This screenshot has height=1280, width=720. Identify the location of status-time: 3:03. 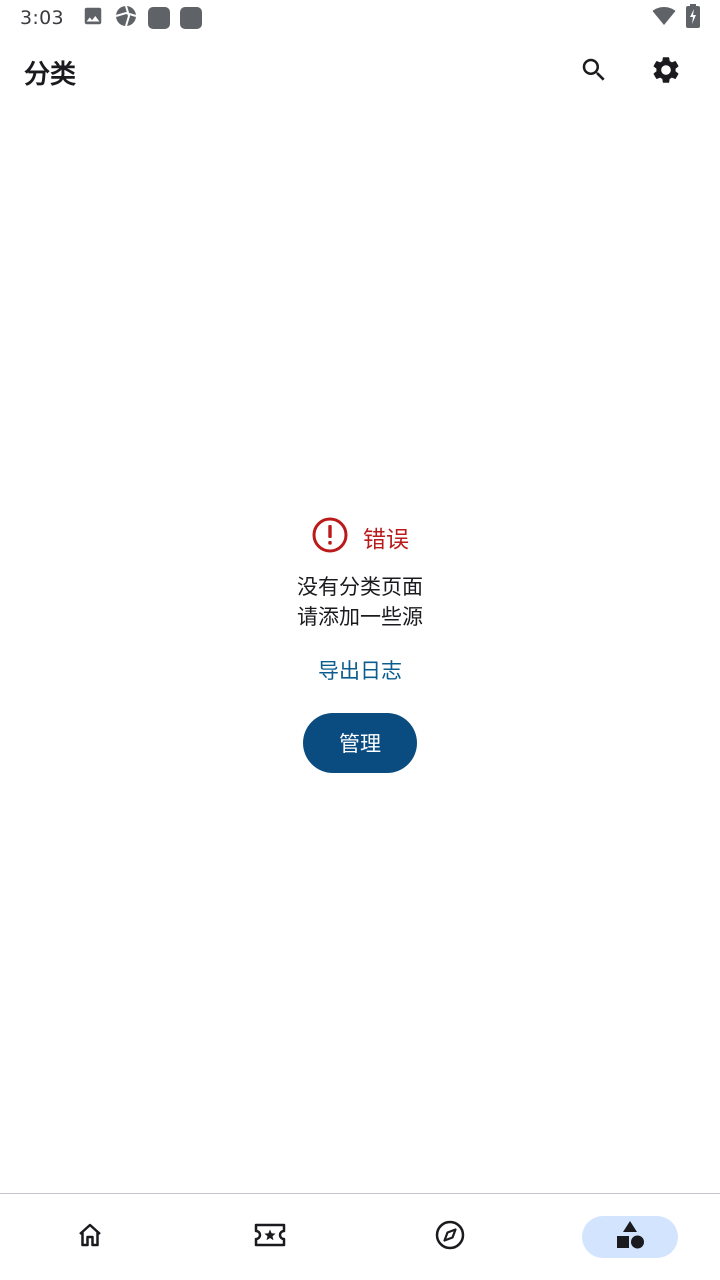
(42, 18).